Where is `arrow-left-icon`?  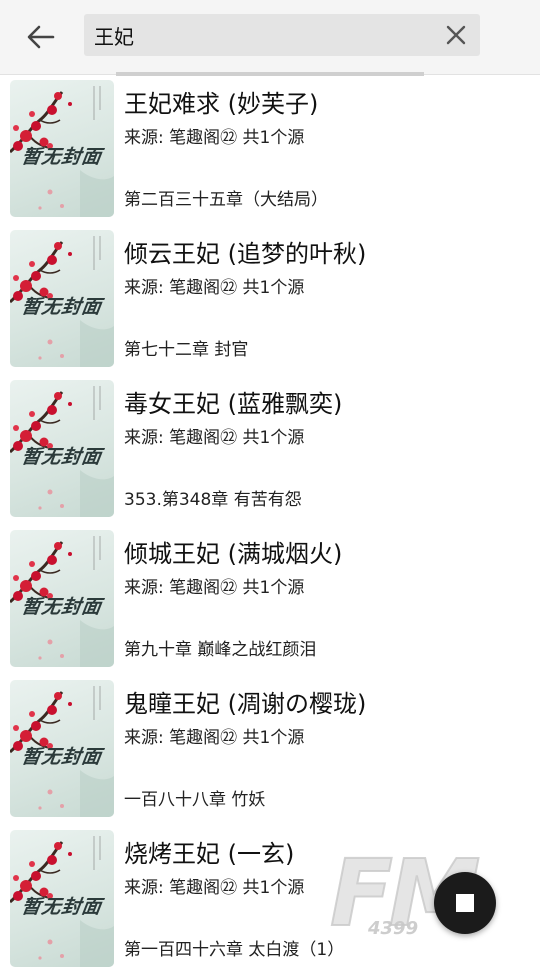 arrow-left-icon is located at coordinates (41, 37).